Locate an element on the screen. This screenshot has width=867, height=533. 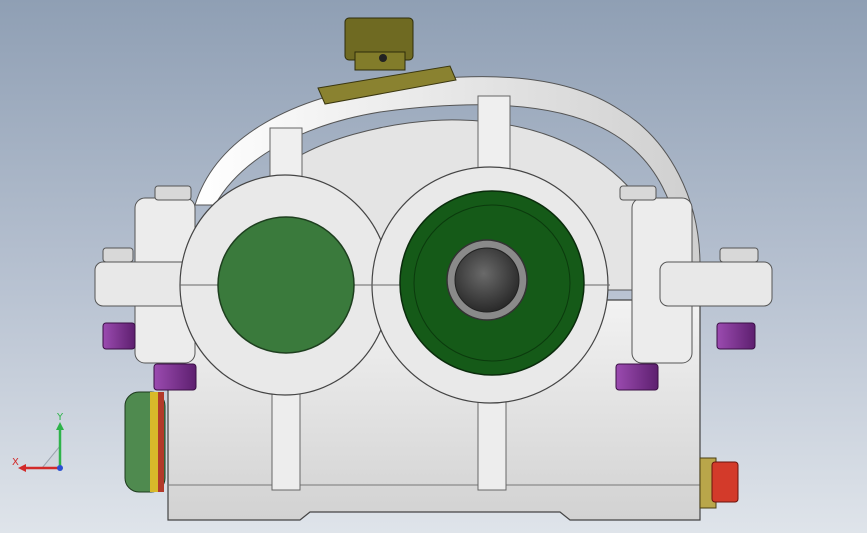
breather-hole is located at coordinates (383, 58).